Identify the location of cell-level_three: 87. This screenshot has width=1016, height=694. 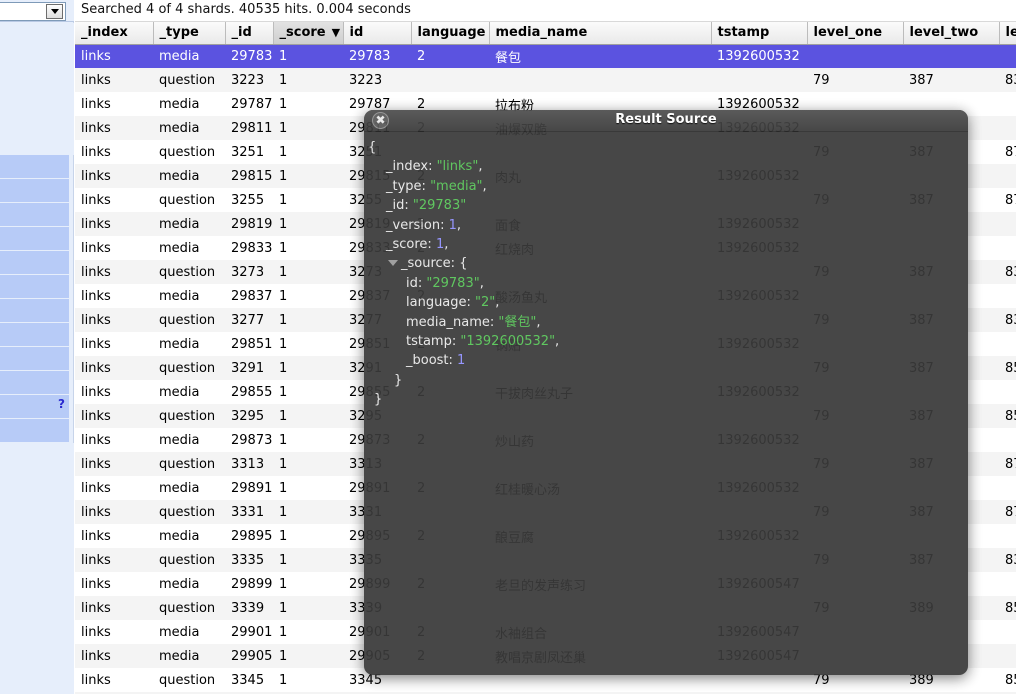
(1007, 152).